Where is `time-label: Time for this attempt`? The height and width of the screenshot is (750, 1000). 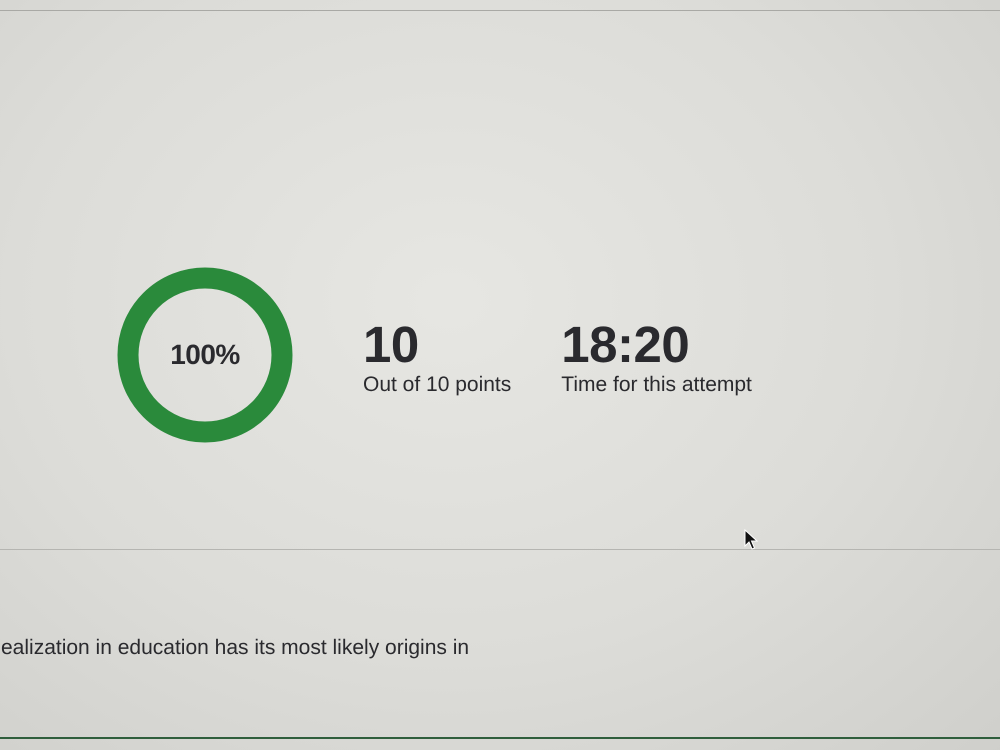
time-label: Time for this attempt is located at coordinates (656, 385).